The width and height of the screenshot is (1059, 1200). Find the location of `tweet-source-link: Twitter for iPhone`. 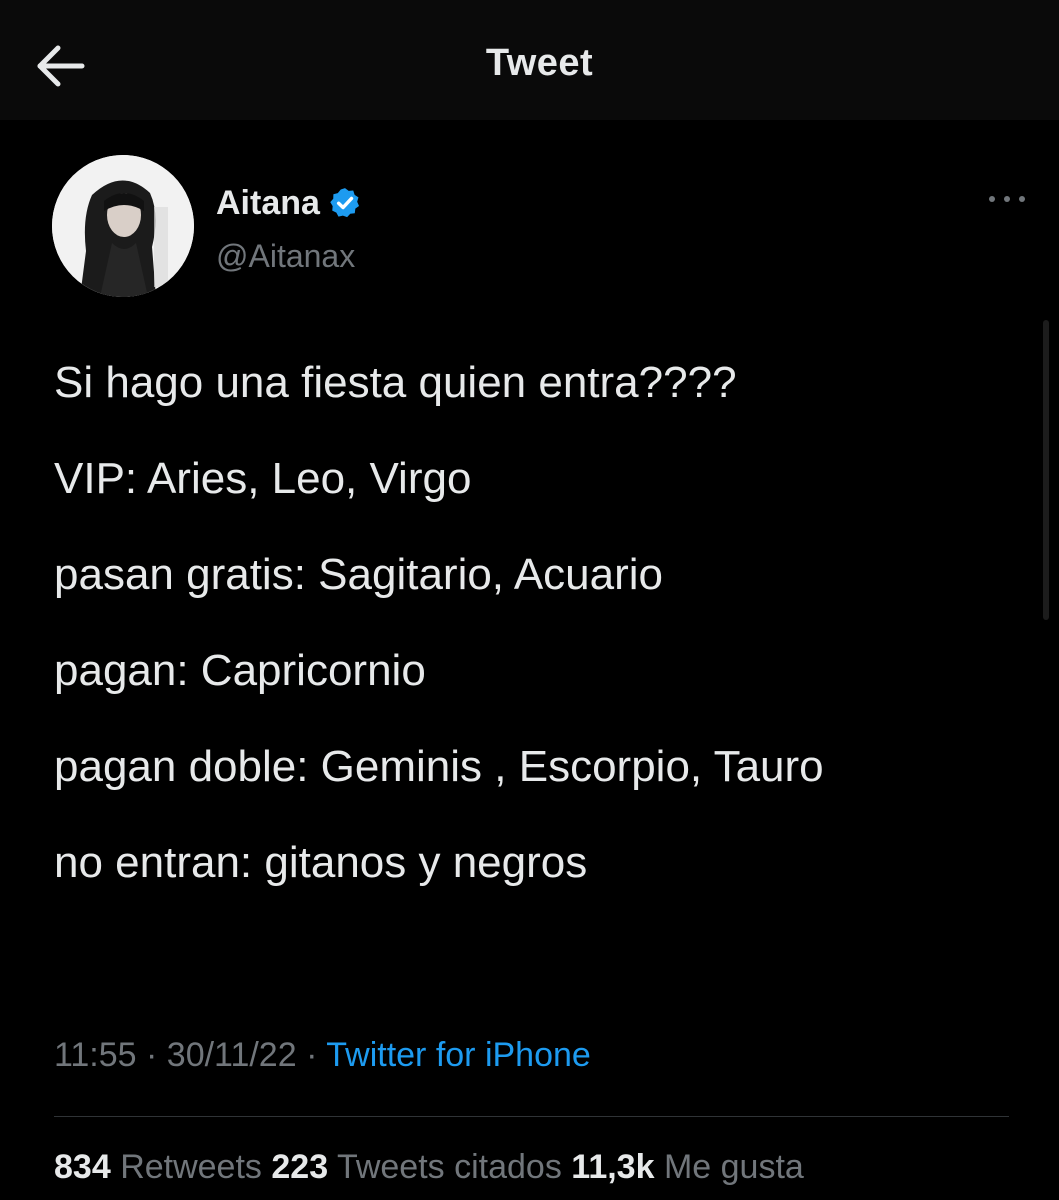

tweet-source-link: Twitter for iPhone is located at coordinates (458, 1055).